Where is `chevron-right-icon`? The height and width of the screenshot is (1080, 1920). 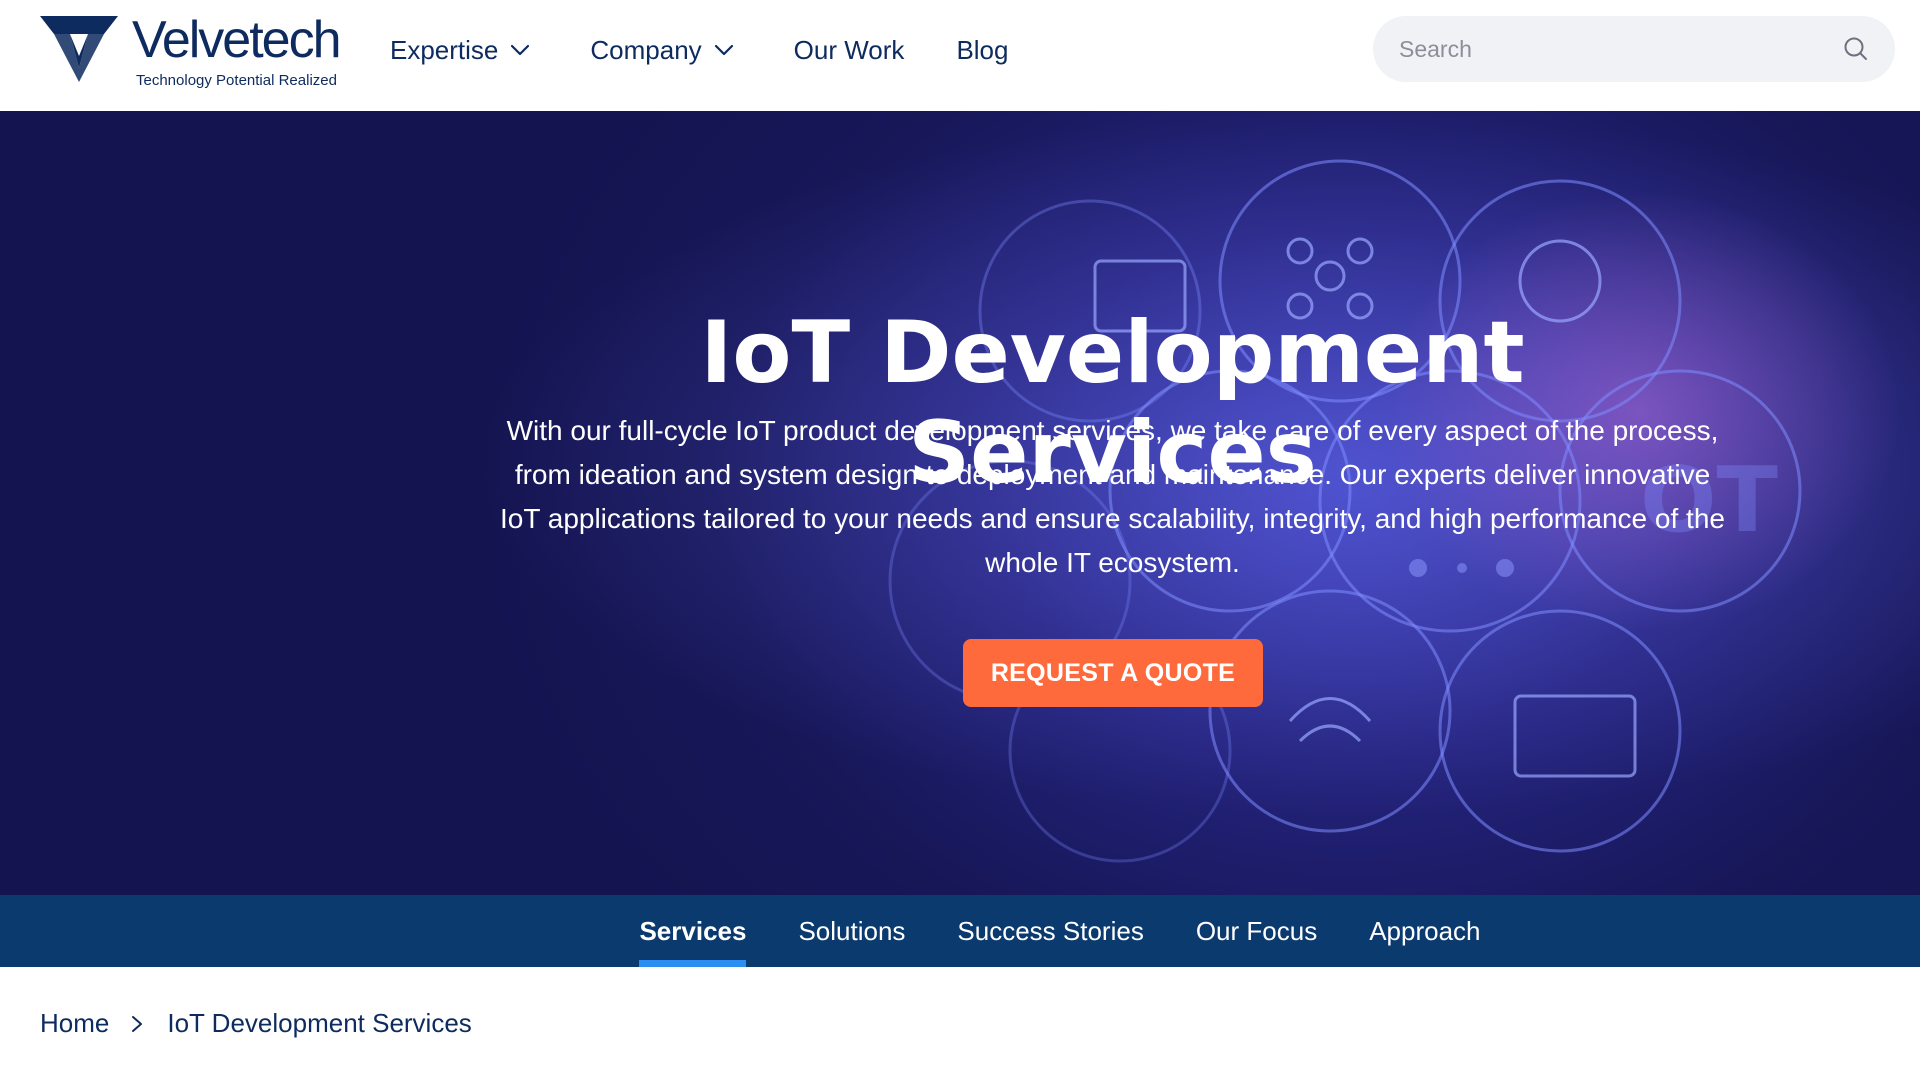
chevron-right-icon is located at coordinates (137, 1023).